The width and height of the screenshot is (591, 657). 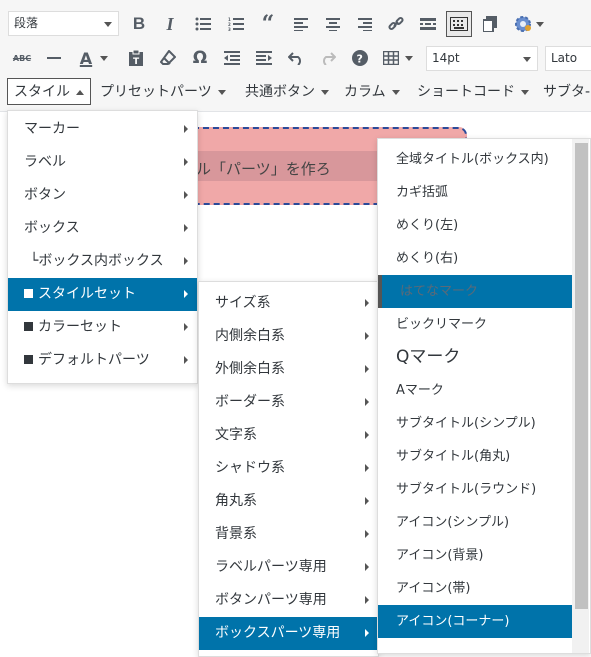 I want to click on menu-item-label-only: ラベルパーツ専用, so click(x=288, y=567).